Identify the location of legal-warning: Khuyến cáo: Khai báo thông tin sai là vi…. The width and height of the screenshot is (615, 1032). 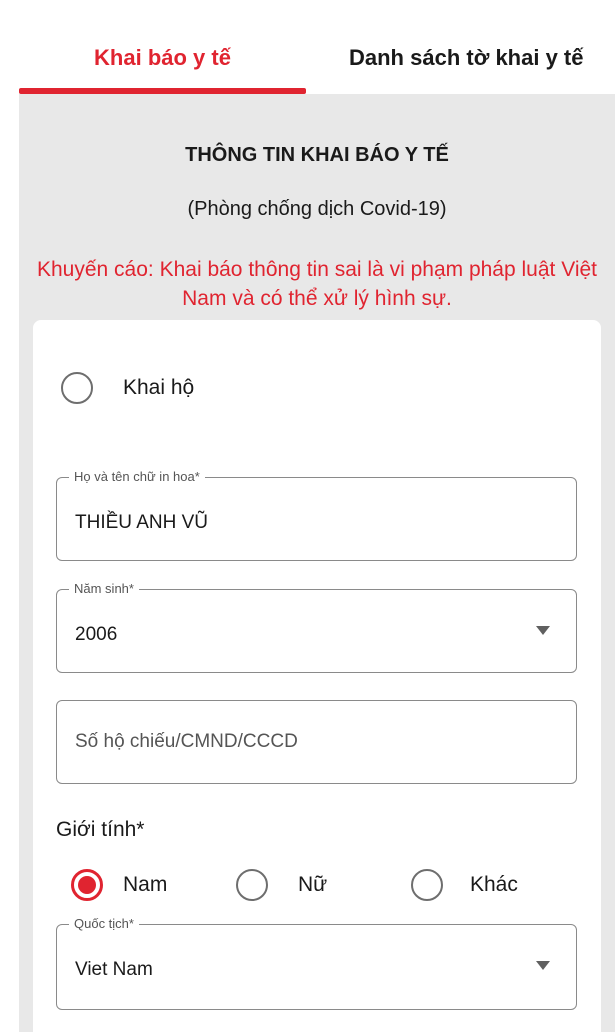
(317, 284).